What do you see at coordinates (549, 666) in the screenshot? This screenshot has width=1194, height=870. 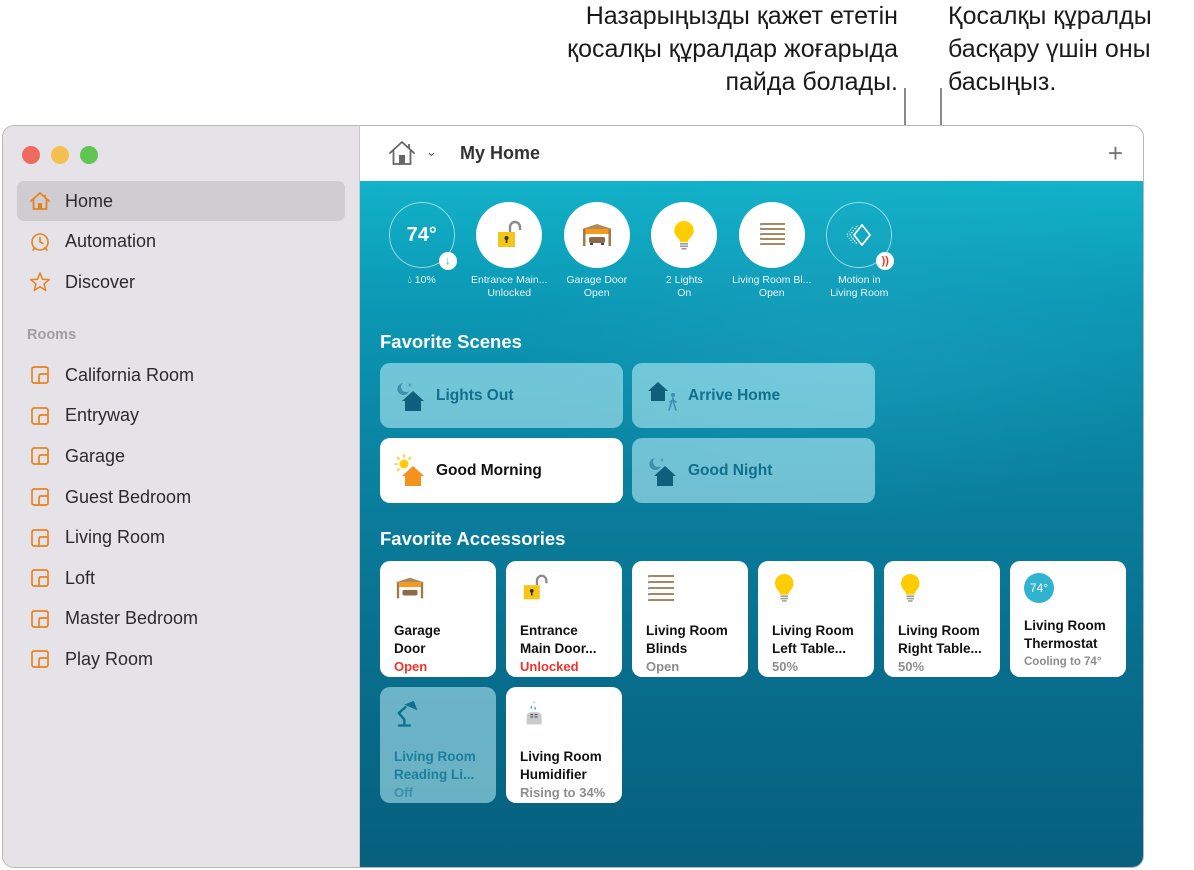 I see `accessory-state: Unlocked` at bounding box center [549, 666].